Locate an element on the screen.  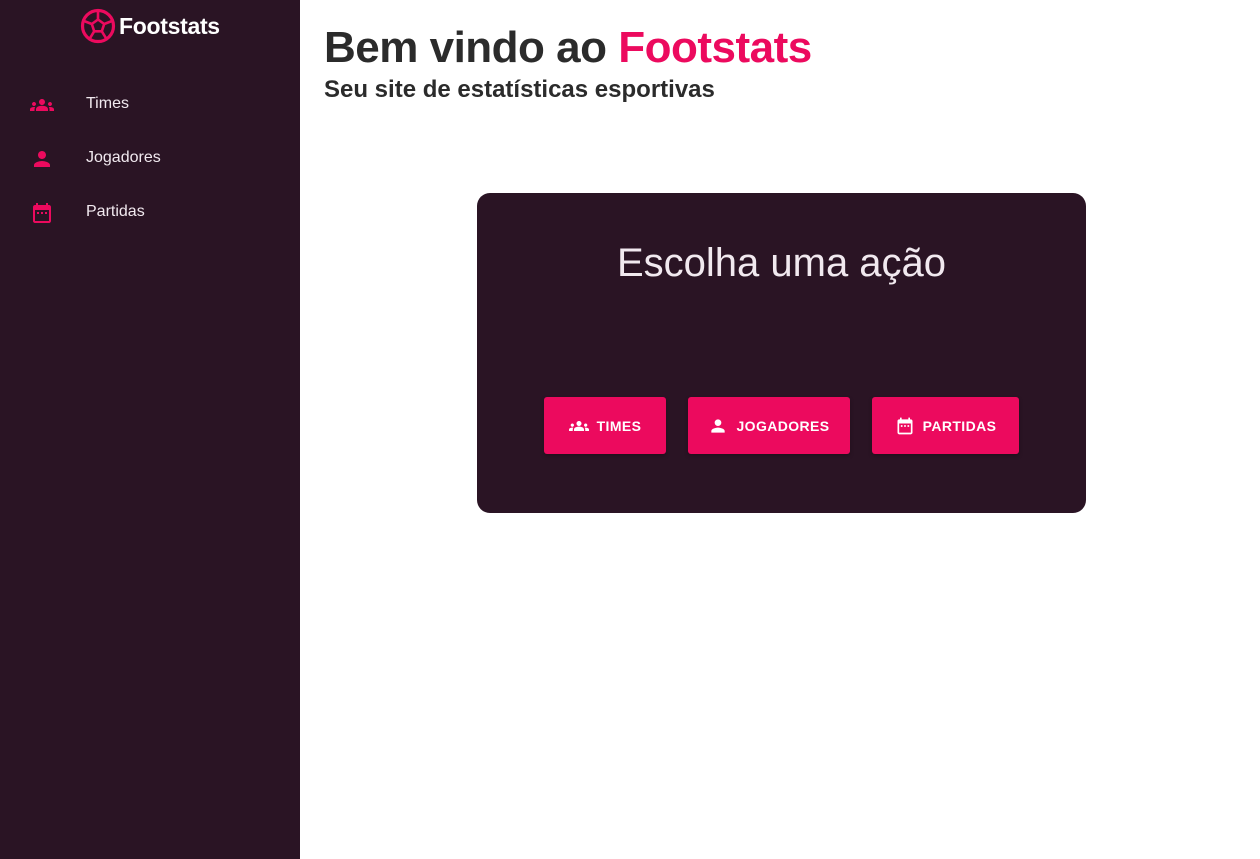
brand: Footstats is located at coordinates (150, 26).